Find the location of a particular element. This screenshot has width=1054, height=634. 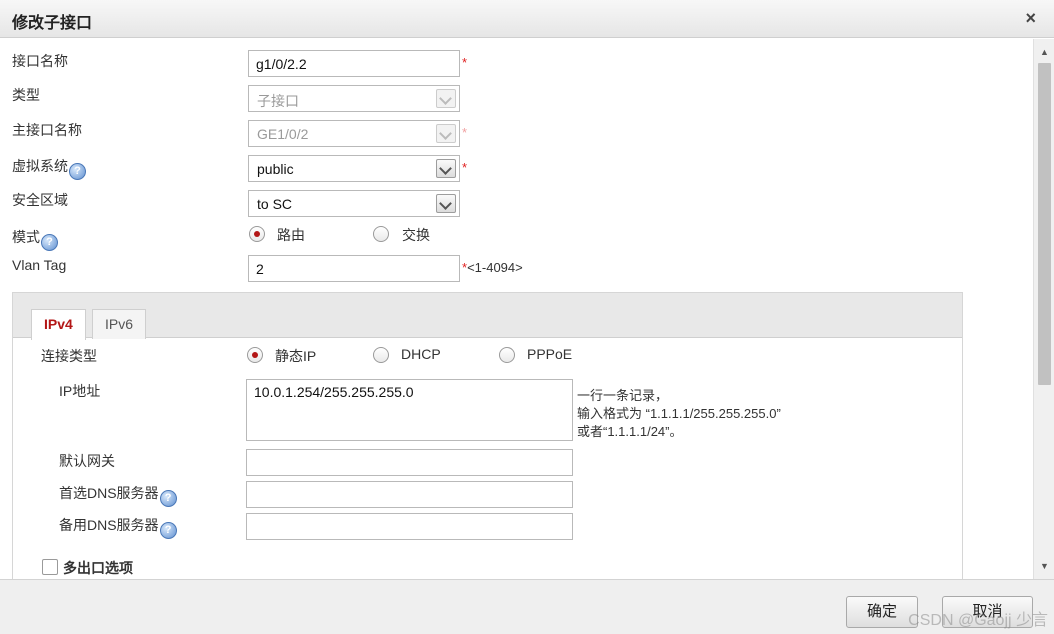

type-label: 类型 is located at coordinates (26, 95).